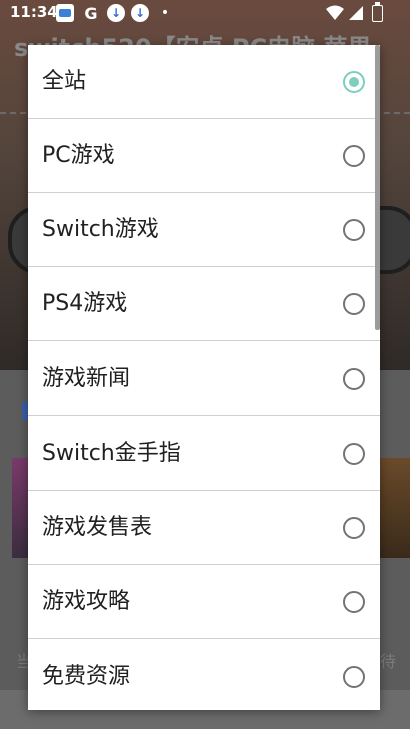 The height and width of the screenshot is (729, 410). What do you see at coordinates (204, 304) in the screenshot?
I see `option-ps4-games: PS4游戏` at bounding box center [204, 304].